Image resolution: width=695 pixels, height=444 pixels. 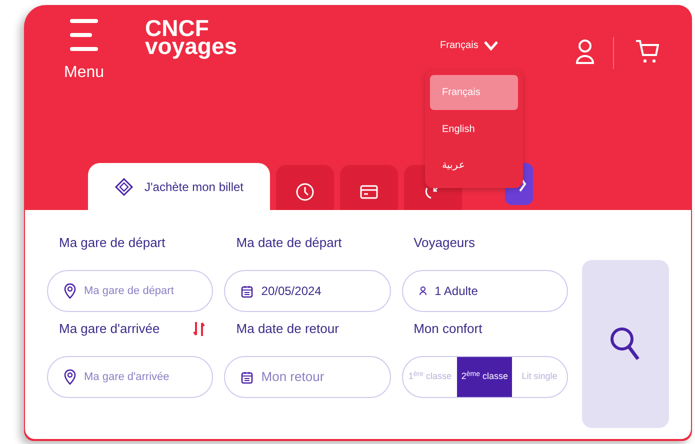 I want to click on field-label: Ma gare d'arrivée, so click(x=109, y=329).